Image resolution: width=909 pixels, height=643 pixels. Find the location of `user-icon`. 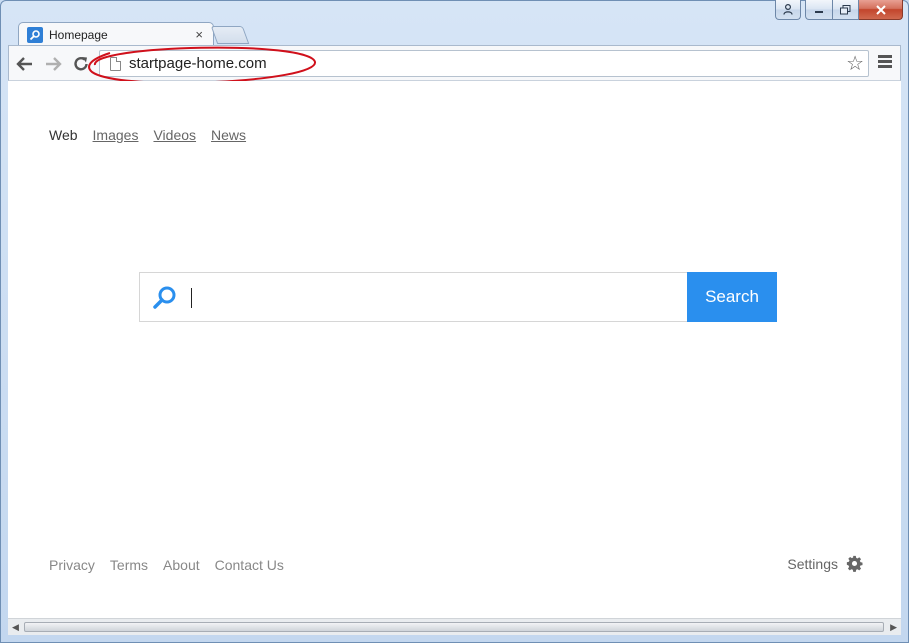

user-icon is located at coordinates (788, 9).